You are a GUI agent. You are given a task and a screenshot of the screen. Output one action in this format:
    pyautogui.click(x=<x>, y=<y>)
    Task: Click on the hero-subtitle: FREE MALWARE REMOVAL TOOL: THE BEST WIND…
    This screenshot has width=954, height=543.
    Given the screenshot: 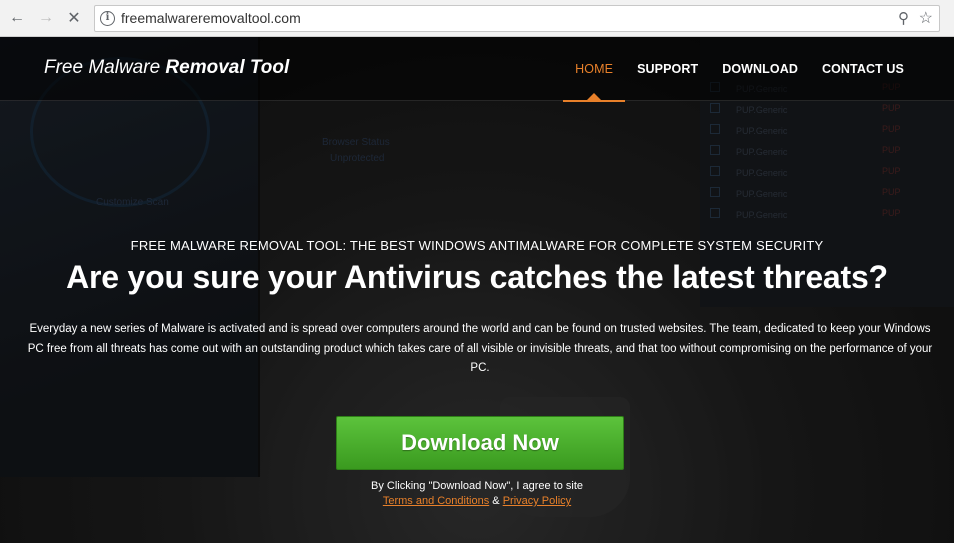 What is the action you would take?
    pyautogui.click(x=477, y=245)
    